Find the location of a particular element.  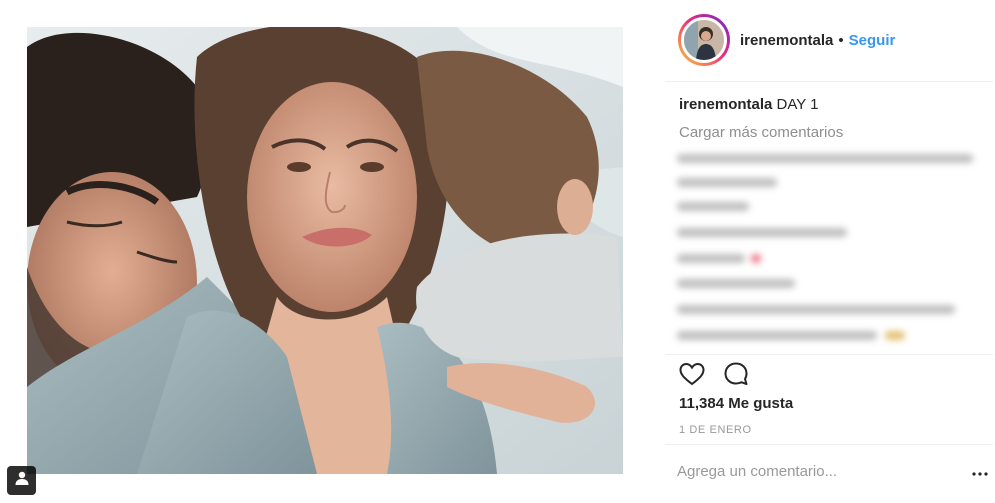

likes-count: 11,384 Me gusta is located at coordinates (736, 403).